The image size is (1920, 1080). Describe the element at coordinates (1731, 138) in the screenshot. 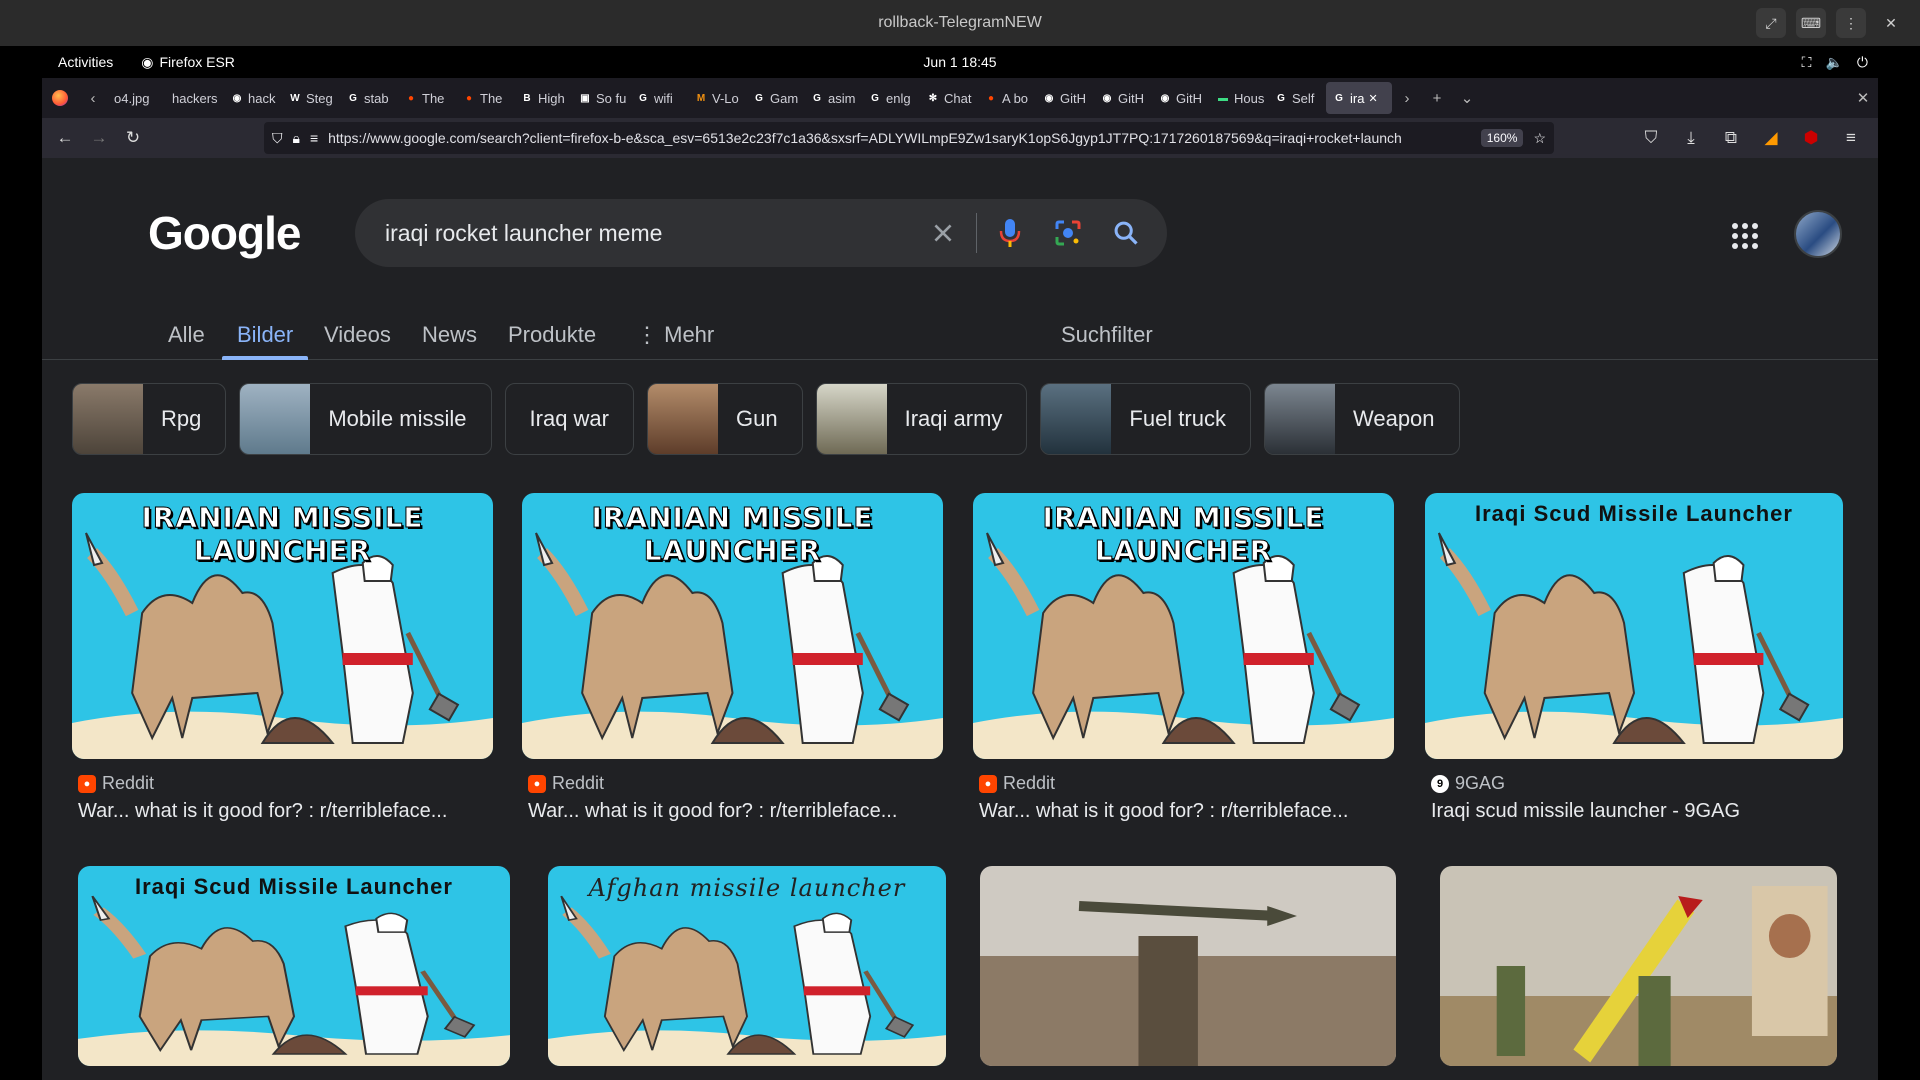

I see `extensions-icon: ⧉` at that location.